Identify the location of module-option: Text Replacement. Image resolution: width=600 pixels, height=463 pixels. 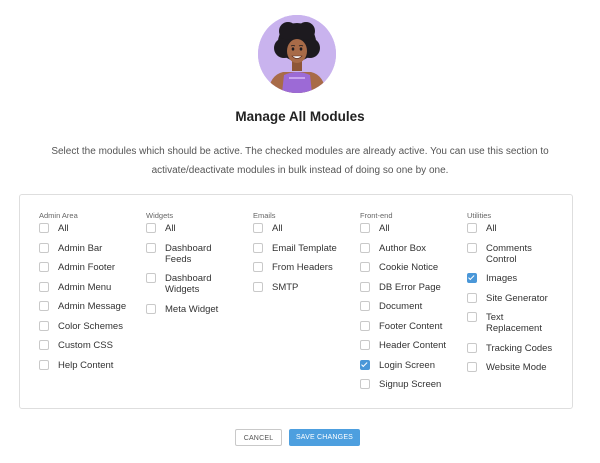
(512, 323).